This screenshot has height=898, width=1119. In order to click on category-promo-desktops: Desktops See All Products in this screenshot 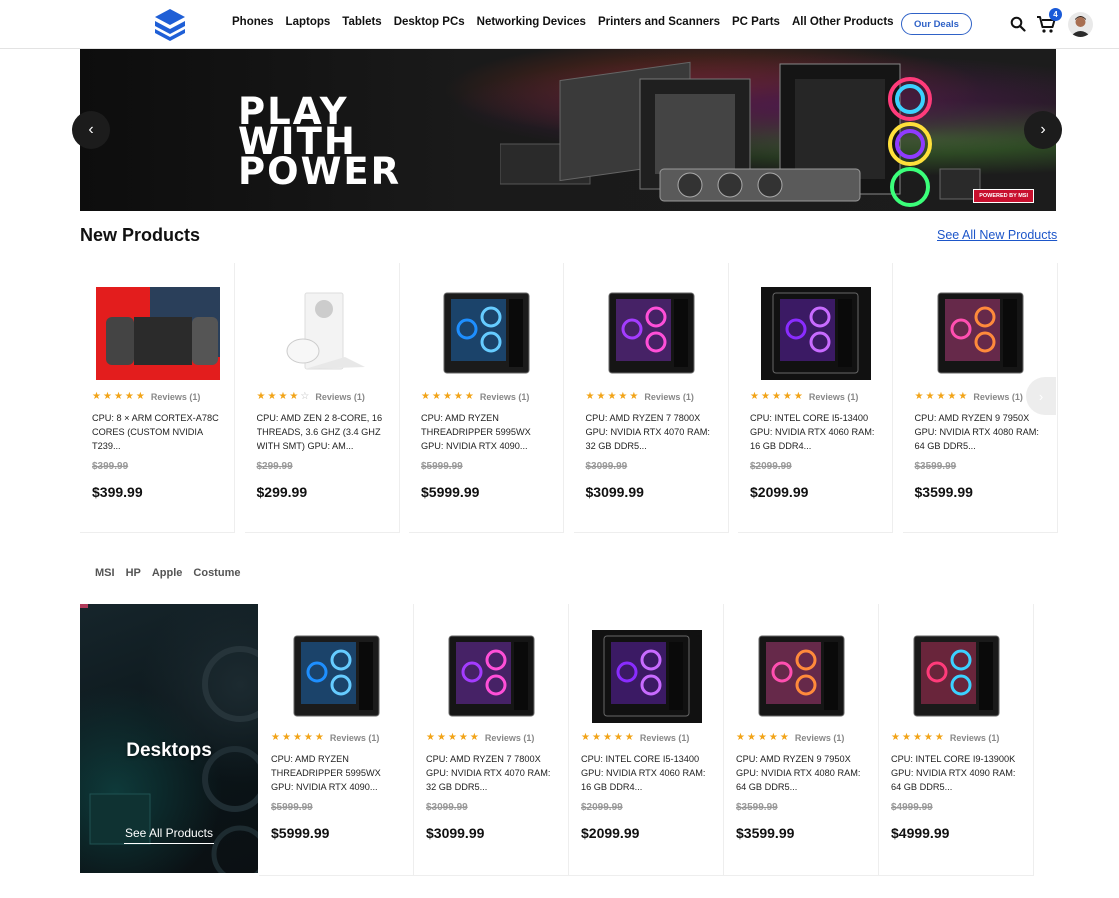, I will do `click(169, 738)`.